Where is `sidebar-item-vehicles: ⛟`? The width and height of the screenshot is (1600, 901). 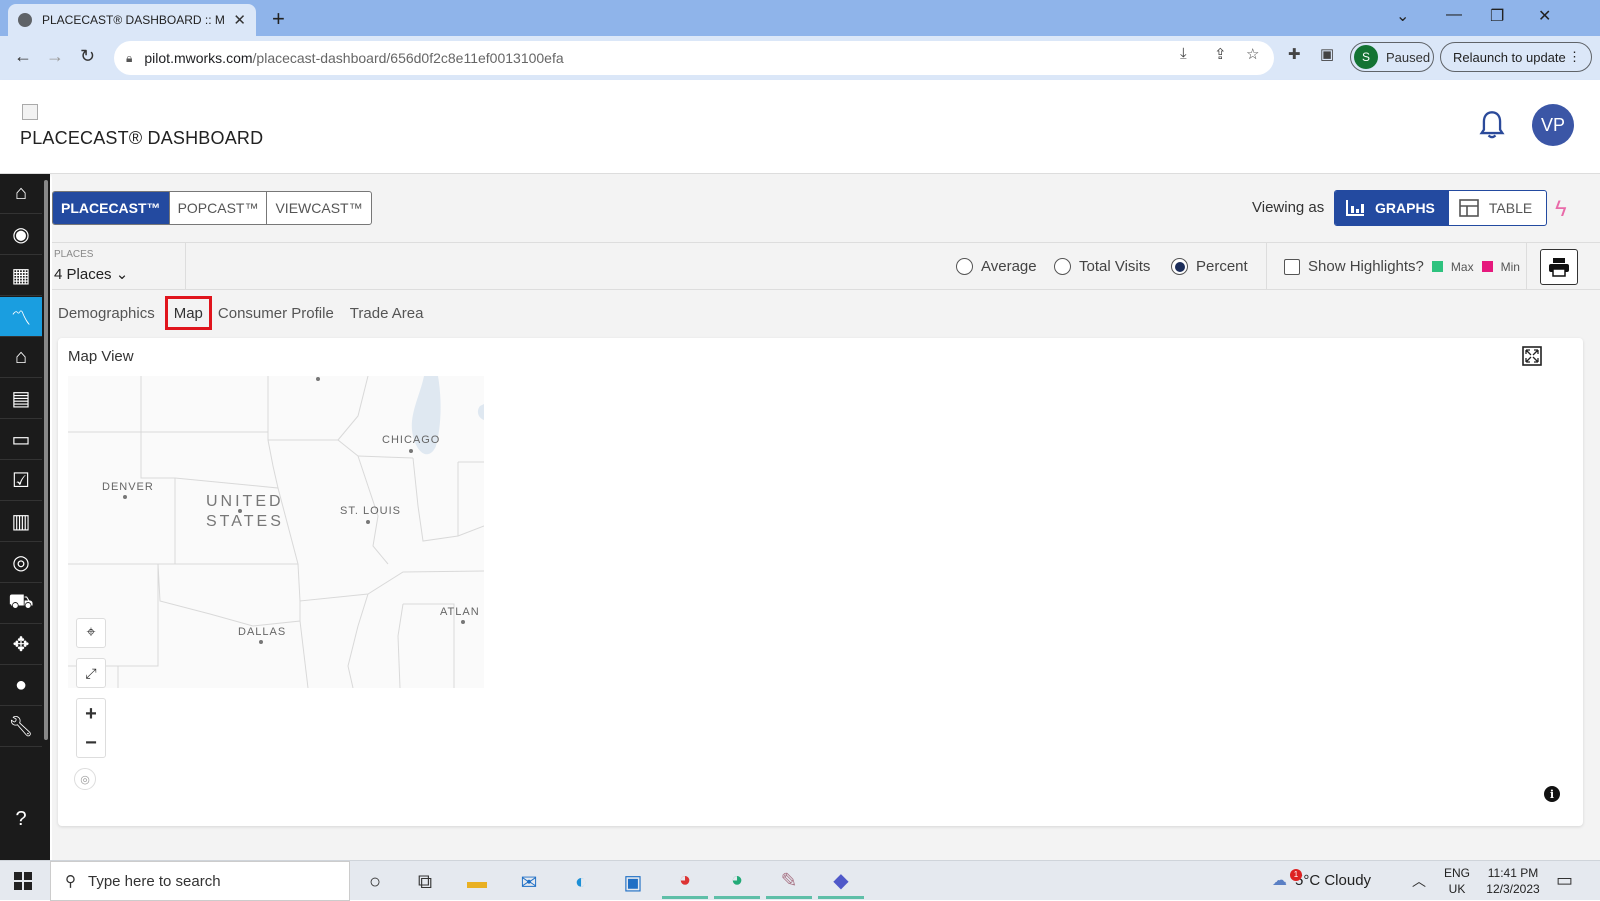 sidebar-item-vehicles: ⛟ is located at coordinates (21, 604).